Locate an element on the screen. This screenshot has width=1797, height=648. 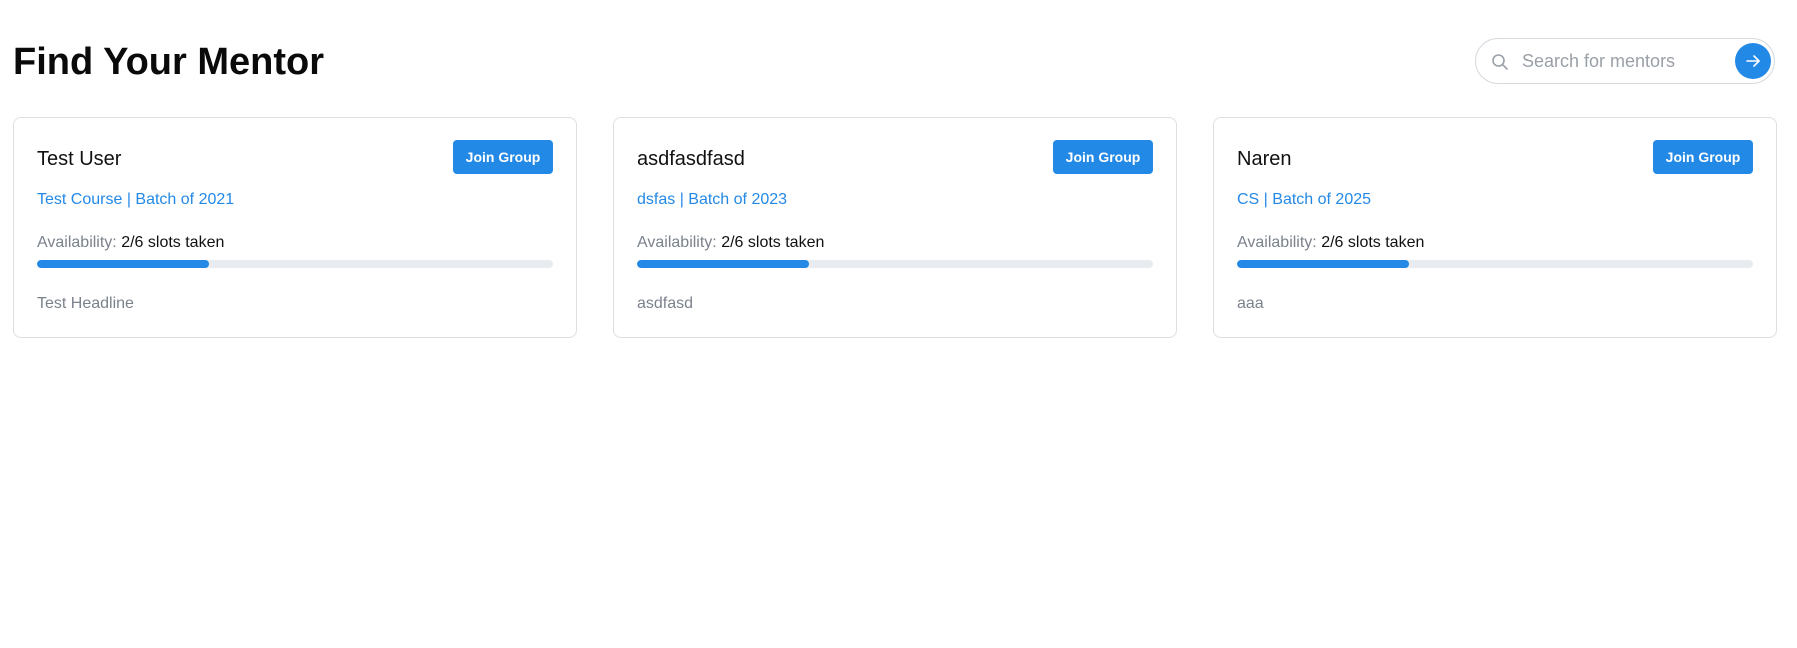
mentor-name: Test User is located at coordinates (79, 159).